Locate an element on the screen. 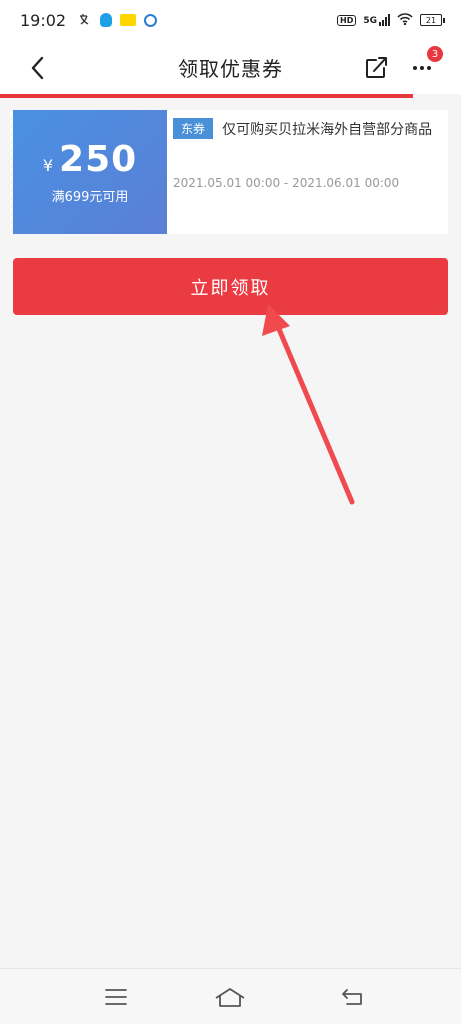 The image size is (461, 1024). status-time: 19:02 is located at coordinates (43, 20).